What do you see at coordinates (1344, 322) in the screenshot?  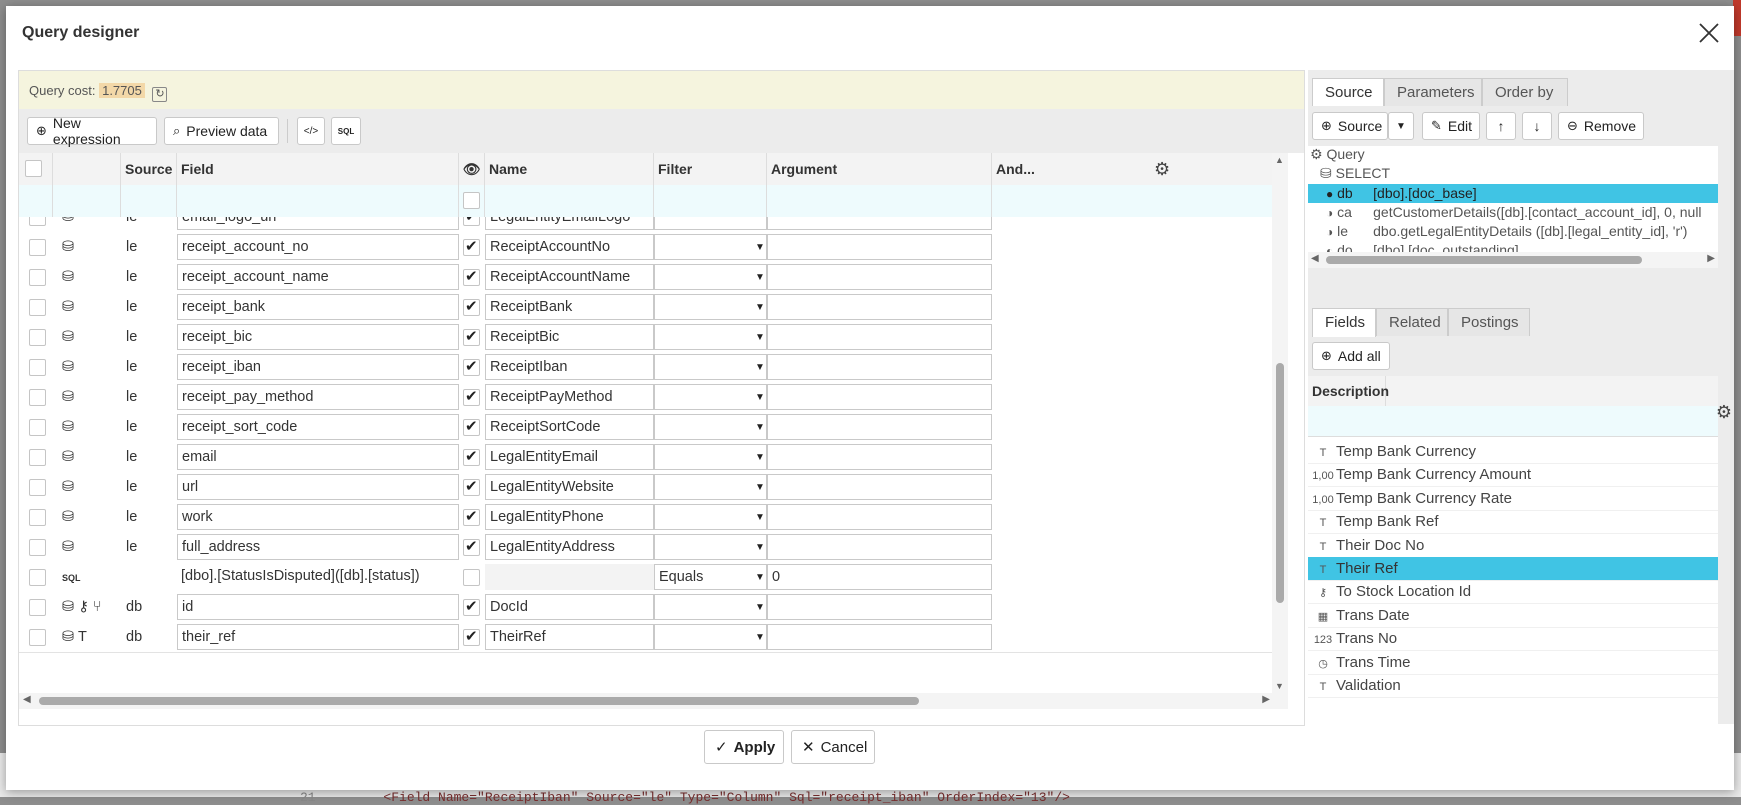 I see `tab-fields: Fields` at bounding box center [1344, 322].